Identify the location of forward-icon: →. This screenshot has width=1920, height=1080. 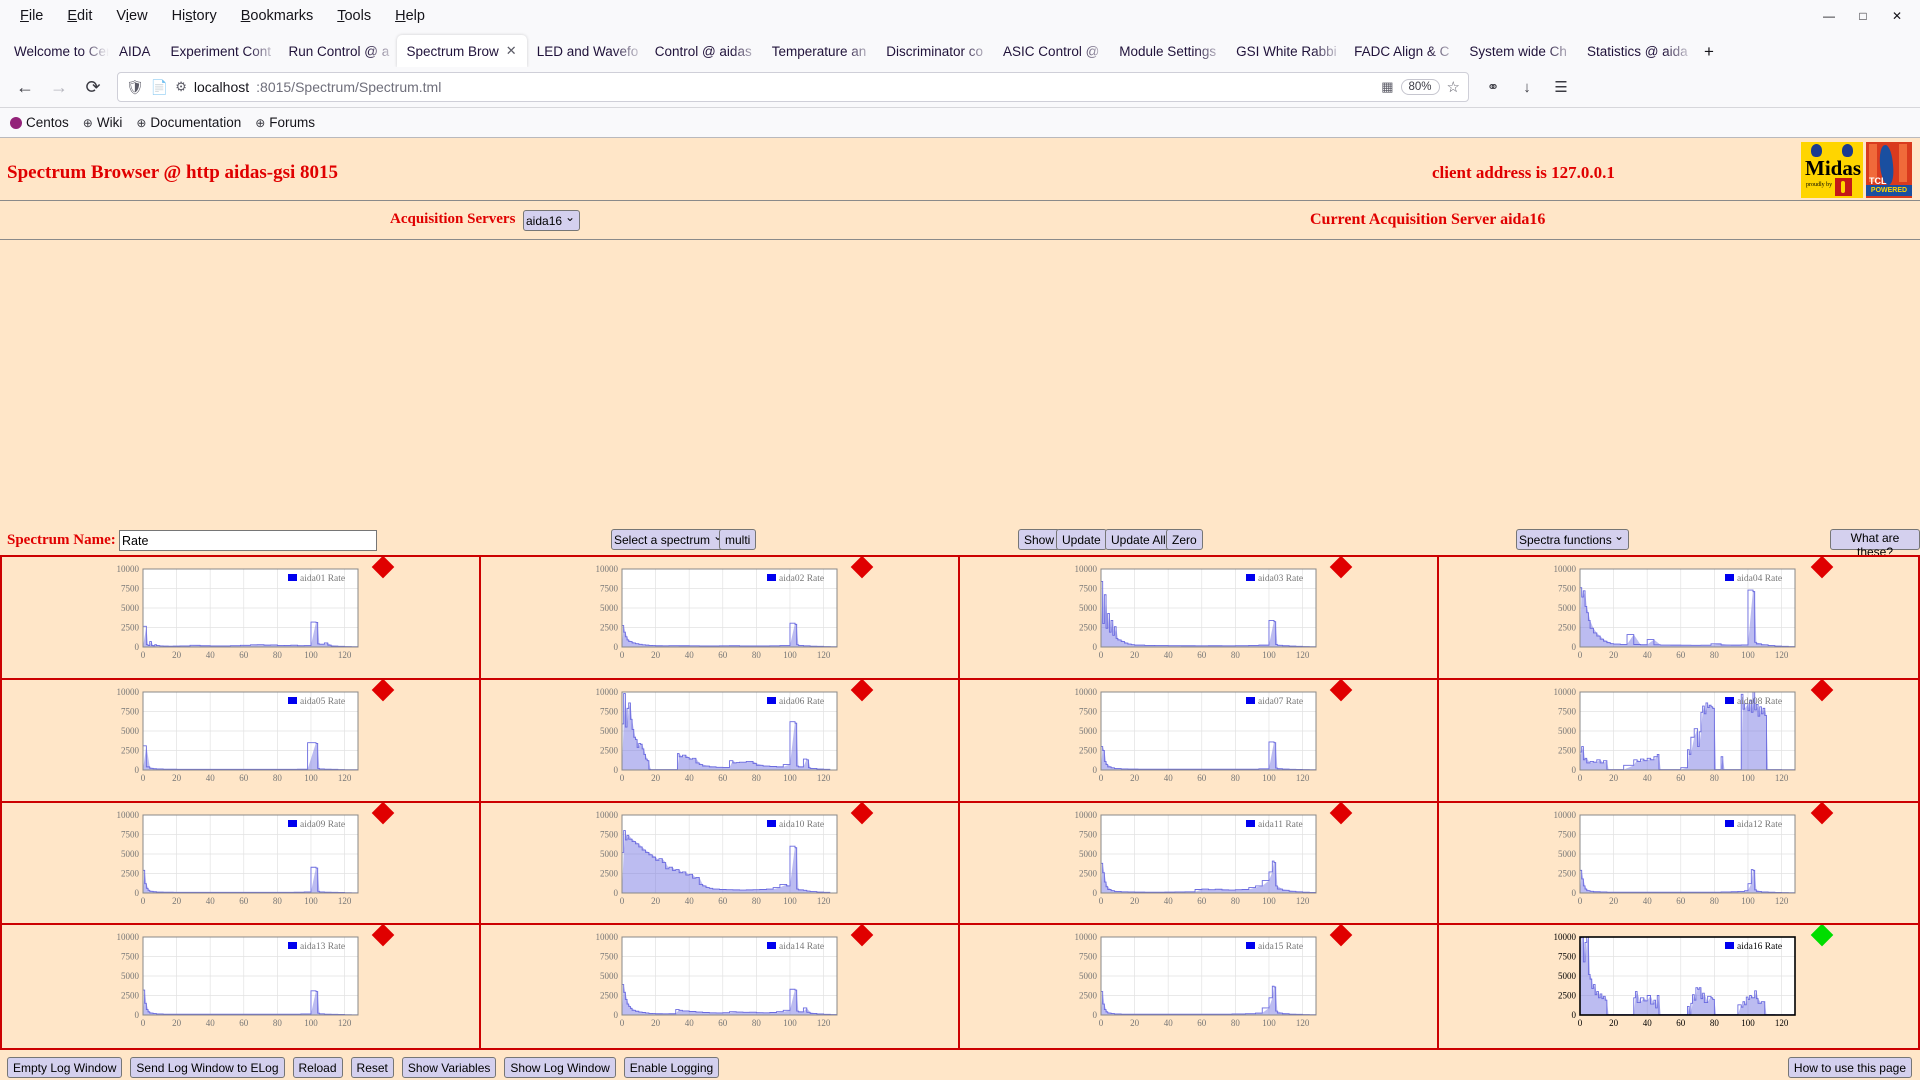
(59, 87).